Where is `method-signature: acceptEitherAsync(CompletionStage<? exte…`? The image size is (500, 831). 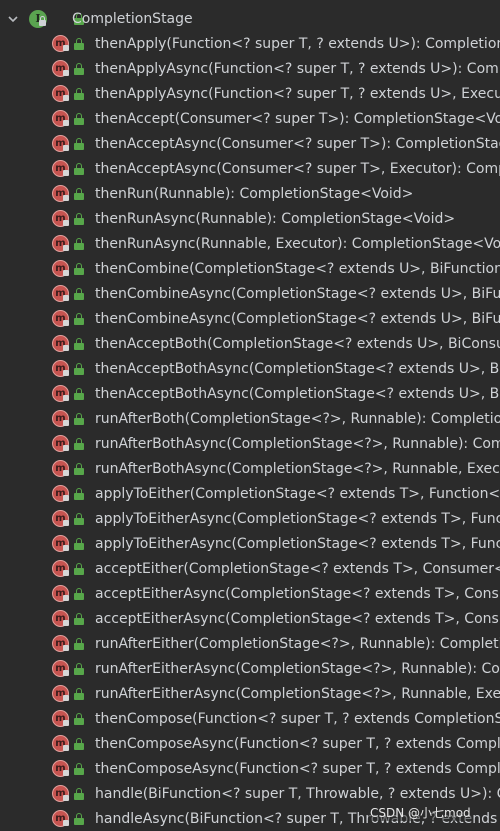
method-signature: acceptEitherAsync(CompletionStage<? exte… is located at coordinates (297, 593).